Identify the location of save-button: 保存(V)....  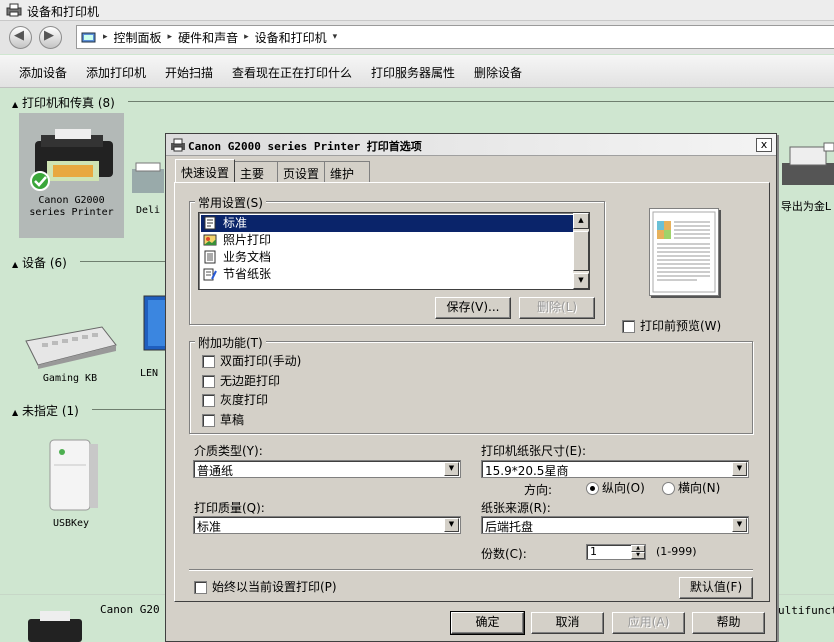
(473, 308).